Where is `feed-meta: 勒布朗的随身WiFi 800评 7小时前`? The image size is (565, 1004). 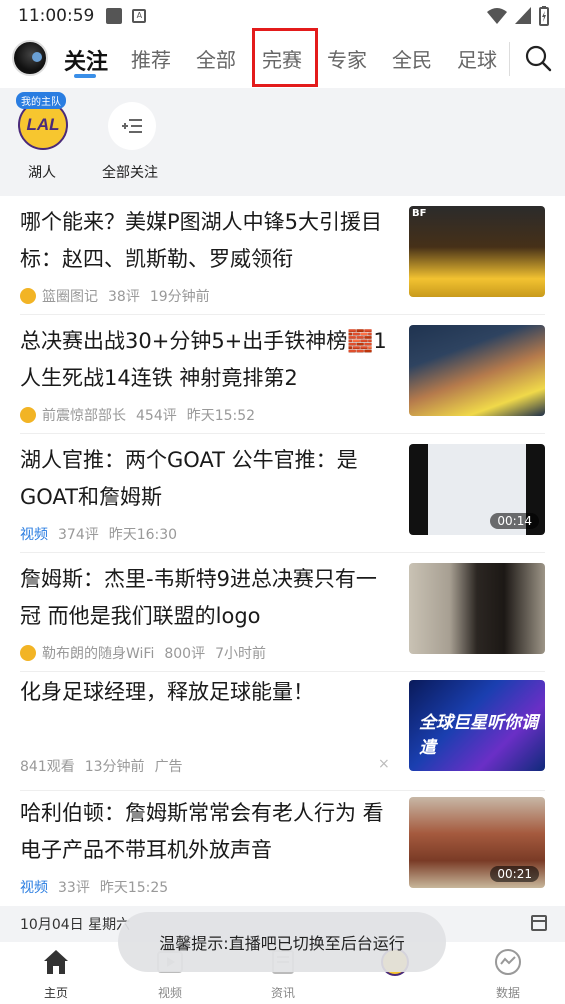
feed-meta: 勒布朗的随身WiFi 800评 7小时前 is located at coordinates (143, 653).